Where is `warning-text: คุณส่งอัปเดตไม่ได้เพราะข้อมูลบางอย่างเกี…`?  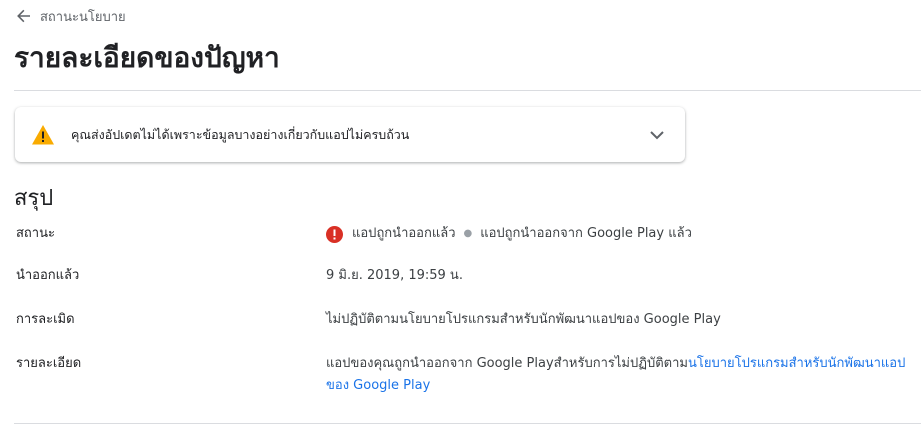
warning-text: คุณส่งอัปเดตไม่ได้เพราะข้อมูลบางอย่างเกี… is located at coordinates (240, 134).